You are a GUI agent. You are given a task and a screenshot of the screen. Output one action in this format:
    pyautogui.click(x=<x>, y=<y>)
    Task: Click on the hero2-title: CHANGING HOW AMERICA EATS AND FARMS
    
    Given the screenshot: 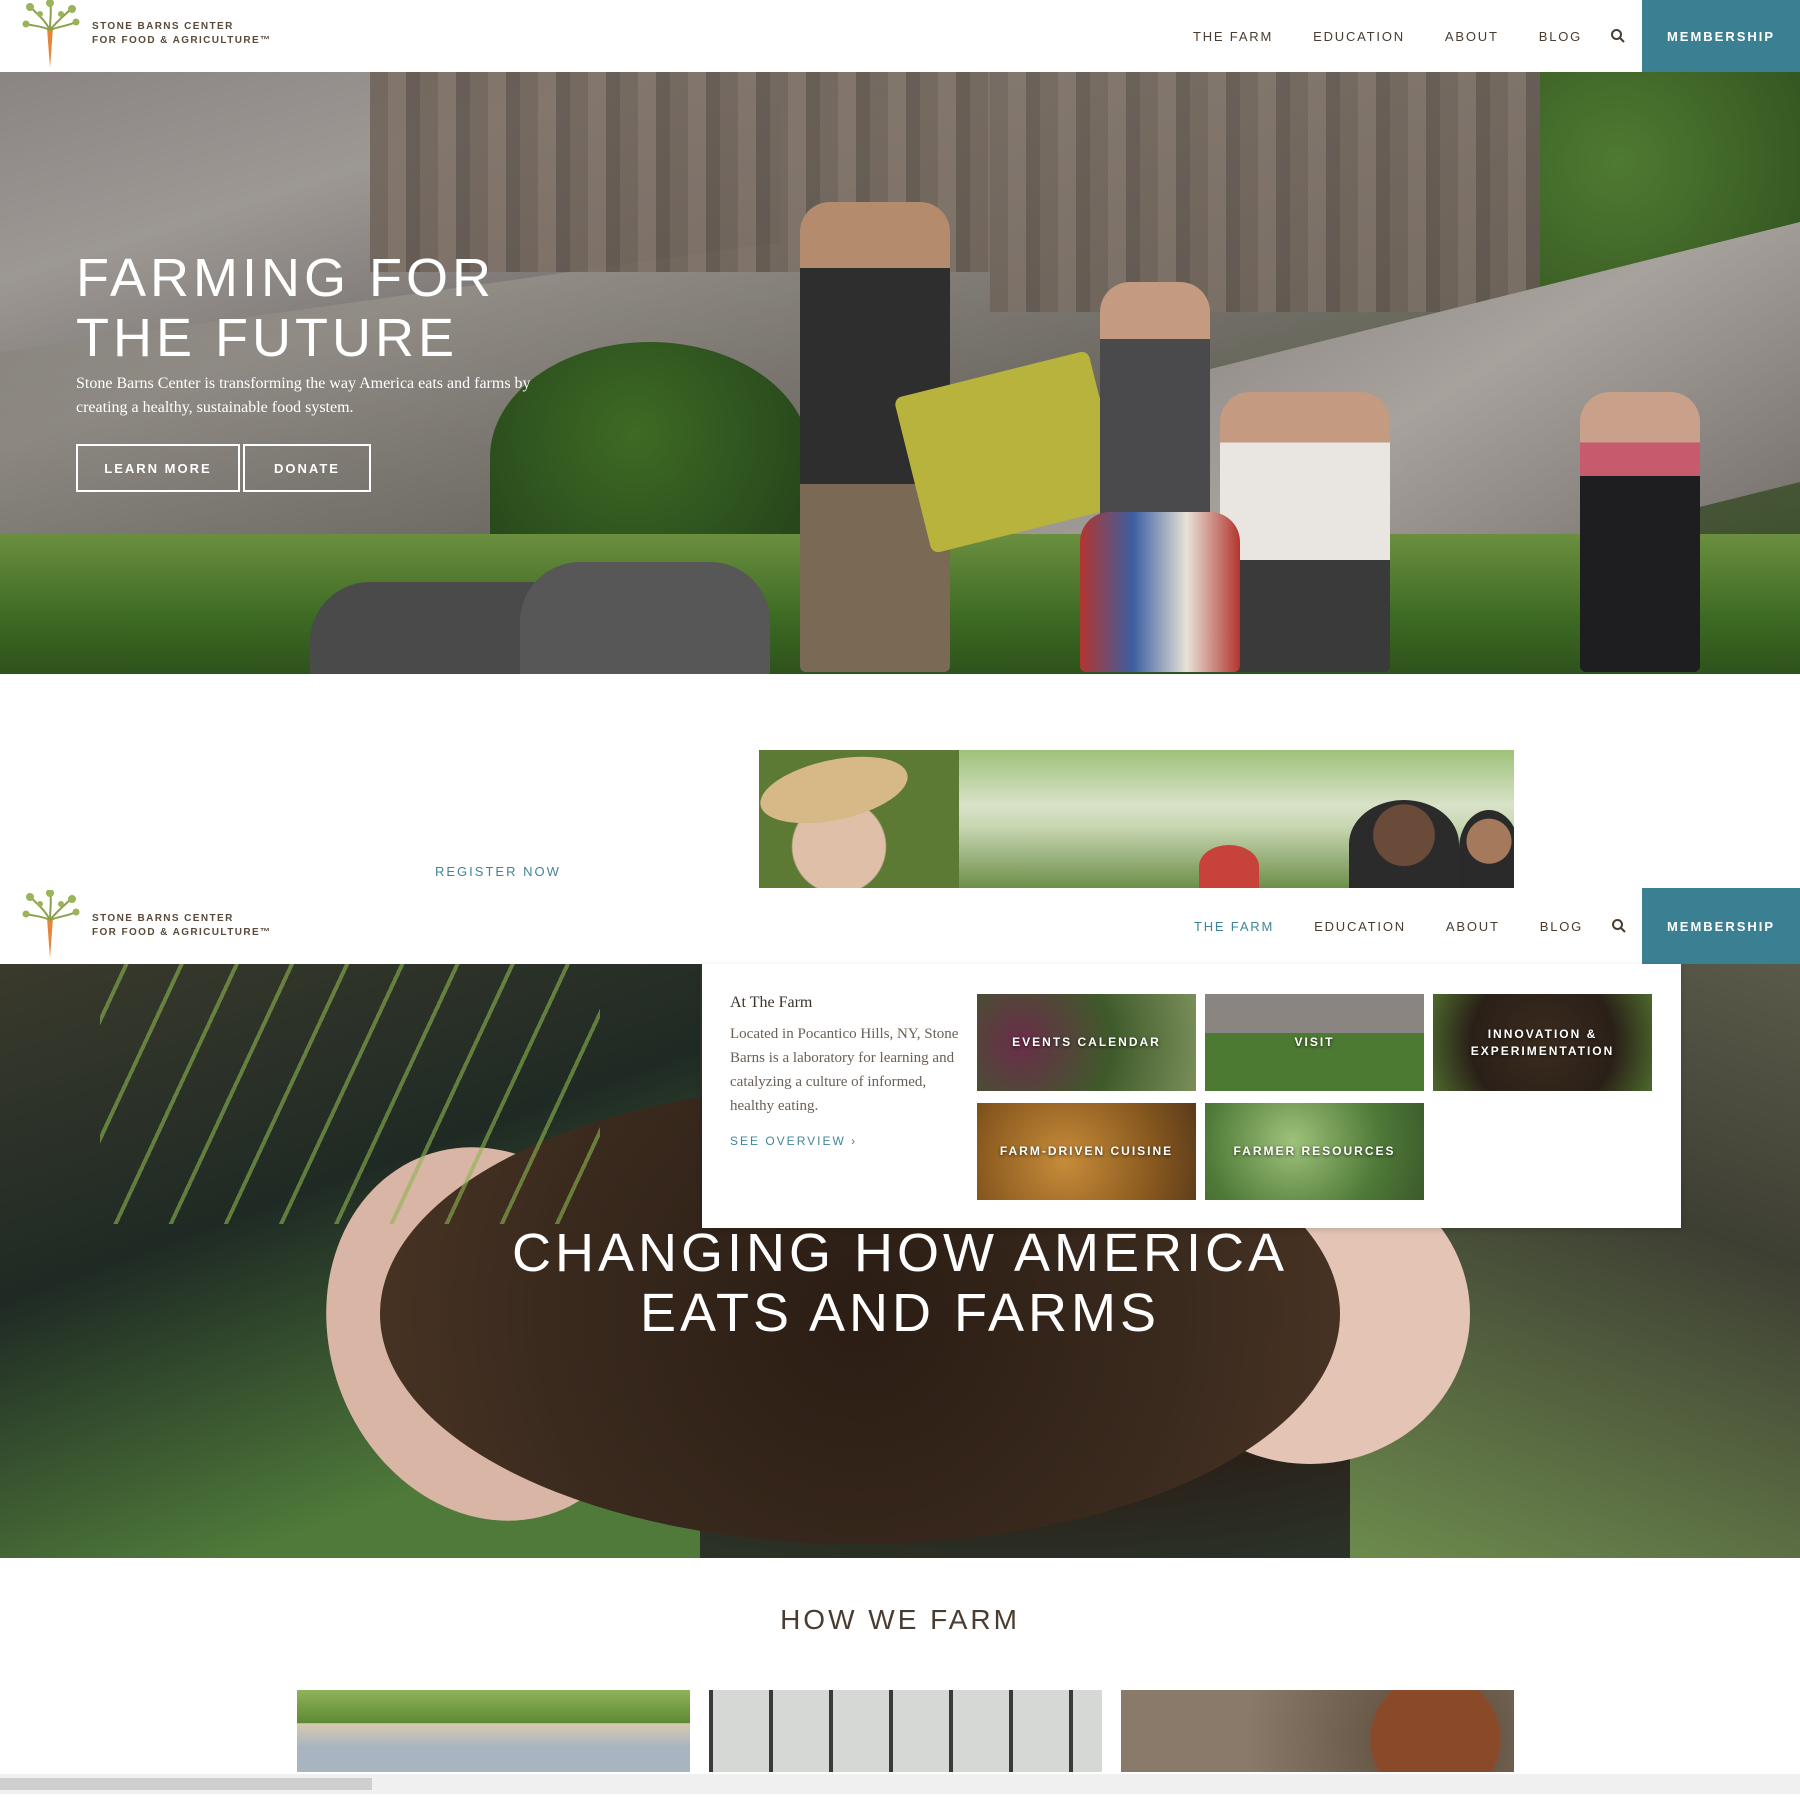 What is the action you would take?
    pyautogui.click(x=900, y=1283)
    